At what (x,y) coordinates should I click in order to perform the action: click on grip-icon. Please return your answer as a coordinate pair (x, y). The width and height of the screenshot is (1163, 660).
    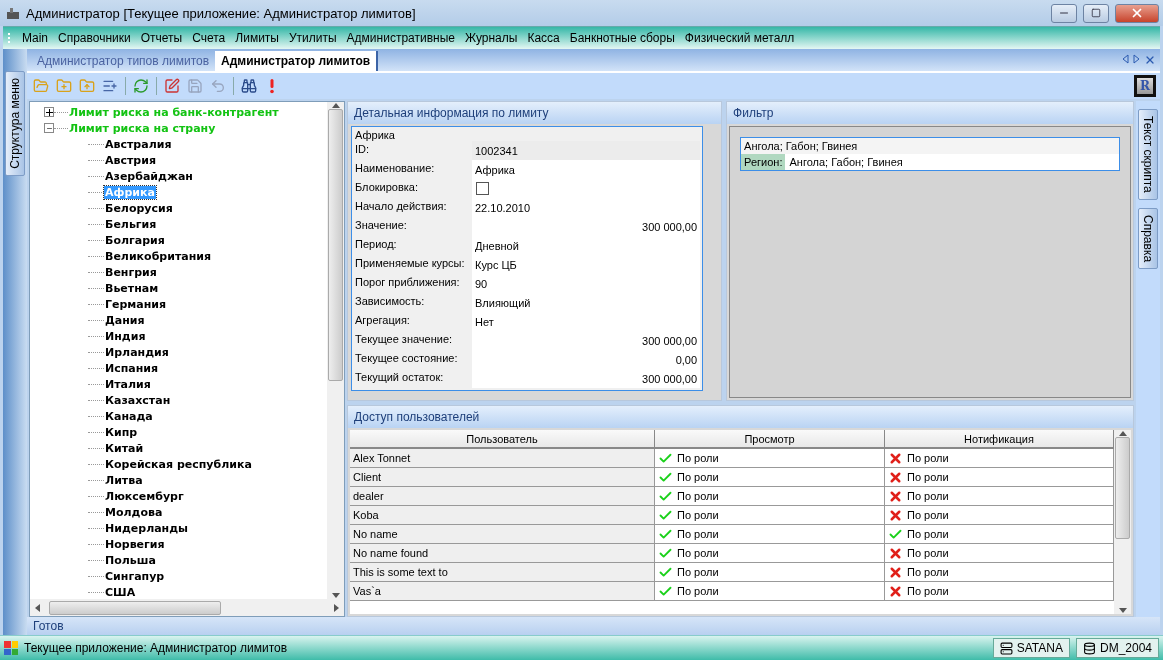
    Looking at the image, I should click on (9, 38).